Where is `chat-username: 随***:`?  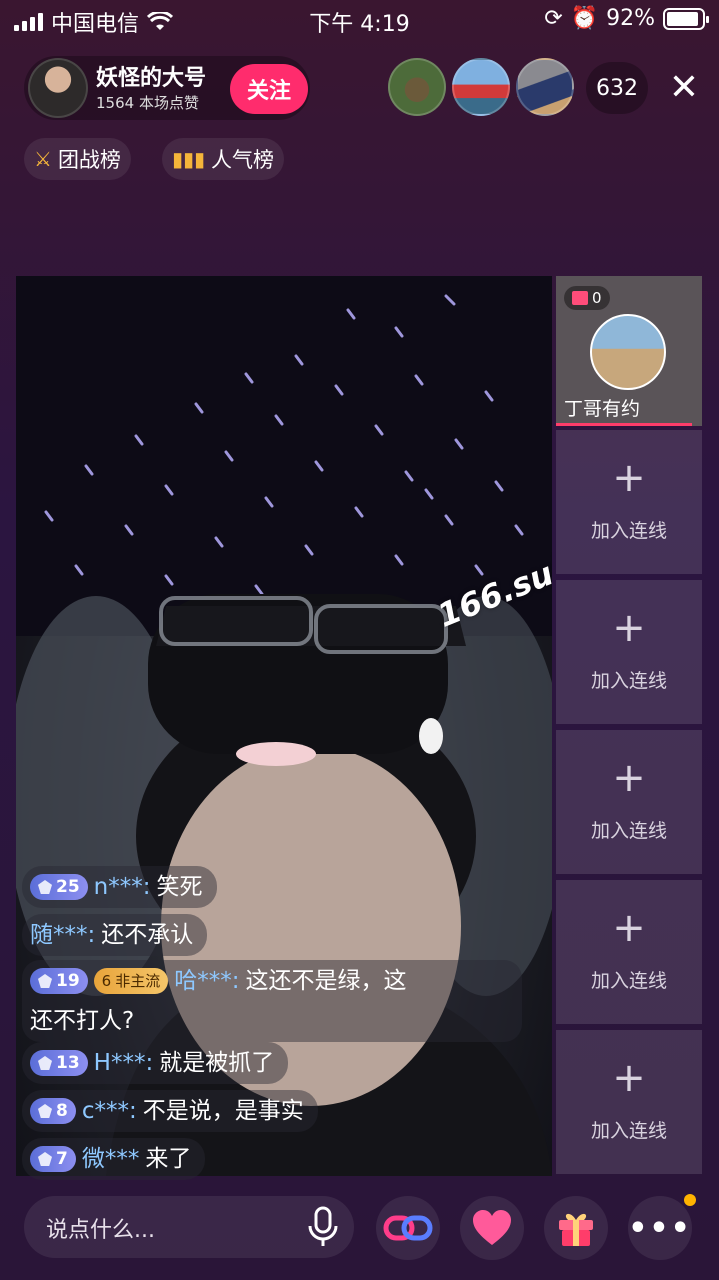 chat-username: 随***: is located at coordinates (62, 935).